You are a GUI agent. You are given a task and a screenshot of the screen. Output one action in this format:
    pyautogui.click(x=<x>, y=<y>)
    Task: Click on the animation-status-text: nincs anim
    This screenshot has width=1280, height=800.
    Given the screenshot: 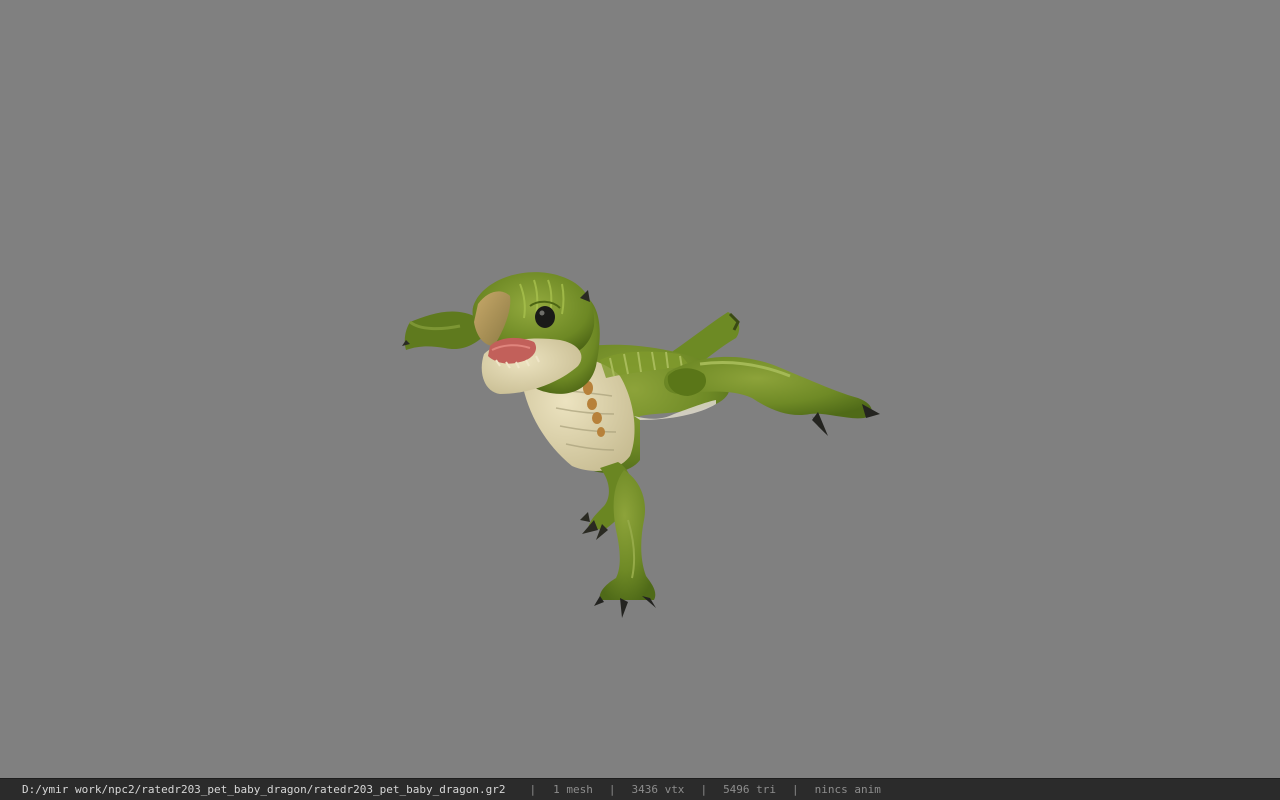 What is the action you would take?
    pyautogui.click(x=847, y=789)
    